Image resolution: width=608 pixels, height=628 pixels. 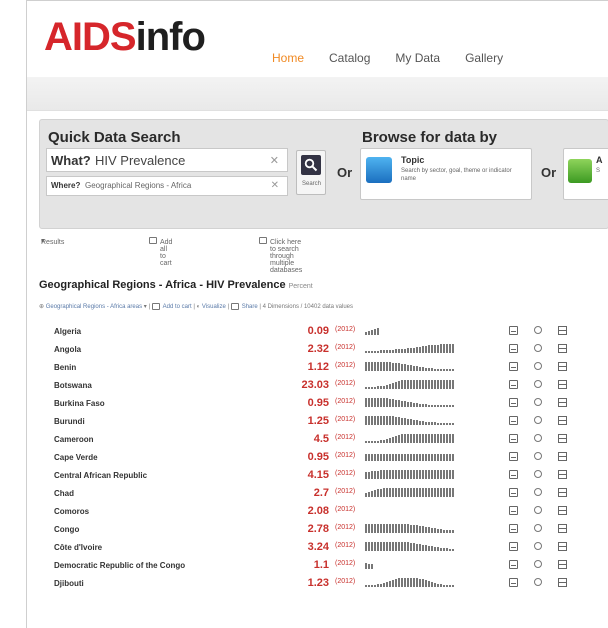 What do you see at coordinates (585, 174) in the screenshot?
I see `browse-by-area-card: A S` at bounding box center [585, 174].